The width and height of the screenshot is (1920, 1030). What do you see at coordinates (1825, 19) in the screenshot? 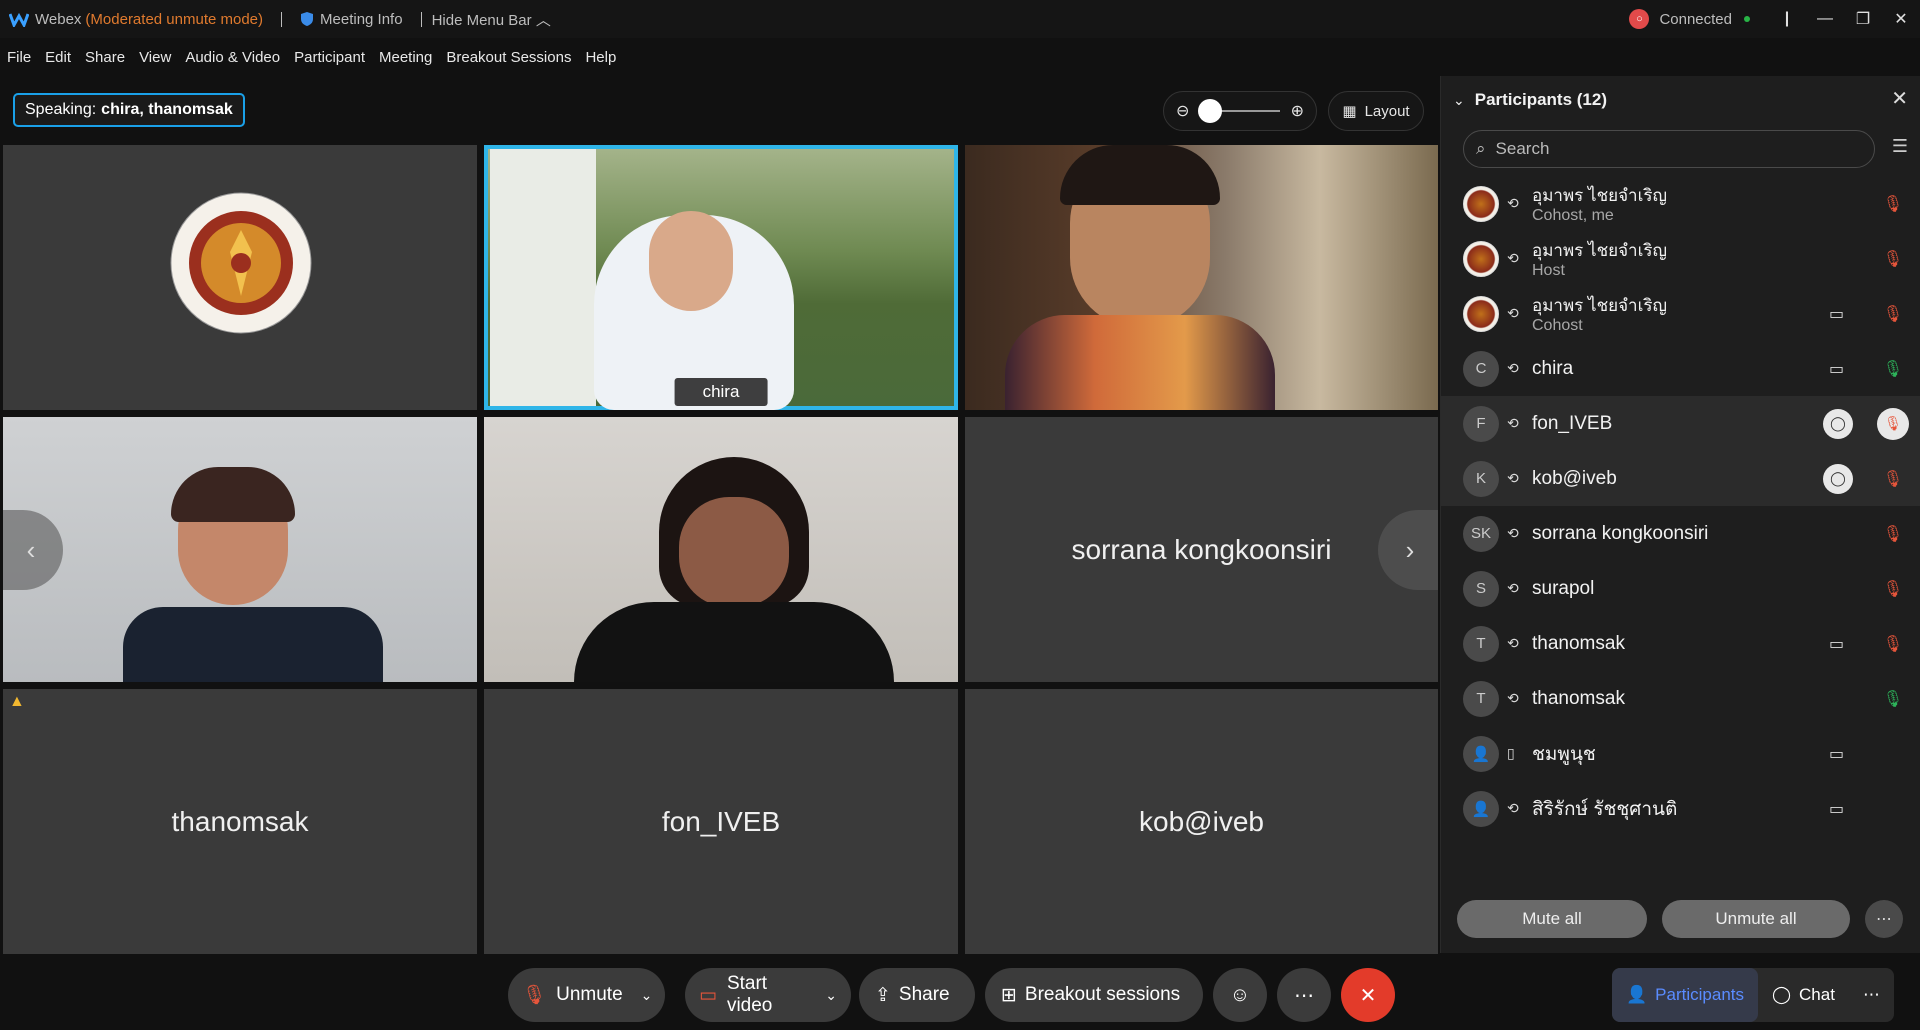
I see `minimize-icon: —` at bounding box center [1825, 19].